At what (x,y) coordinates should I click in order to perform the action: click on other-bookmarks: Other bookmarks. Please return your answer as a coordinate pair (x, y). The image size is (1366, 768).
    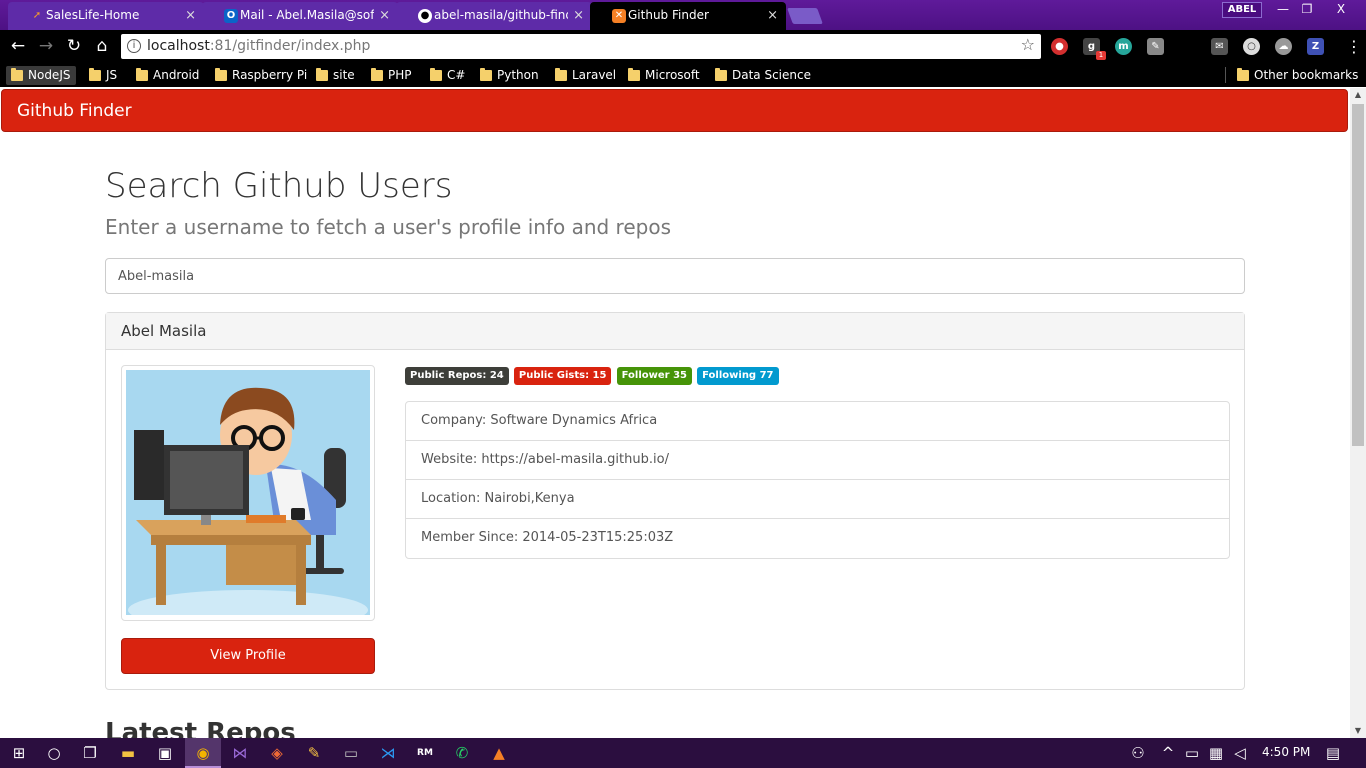
    Looking at the image, I should click on (1298, 75).